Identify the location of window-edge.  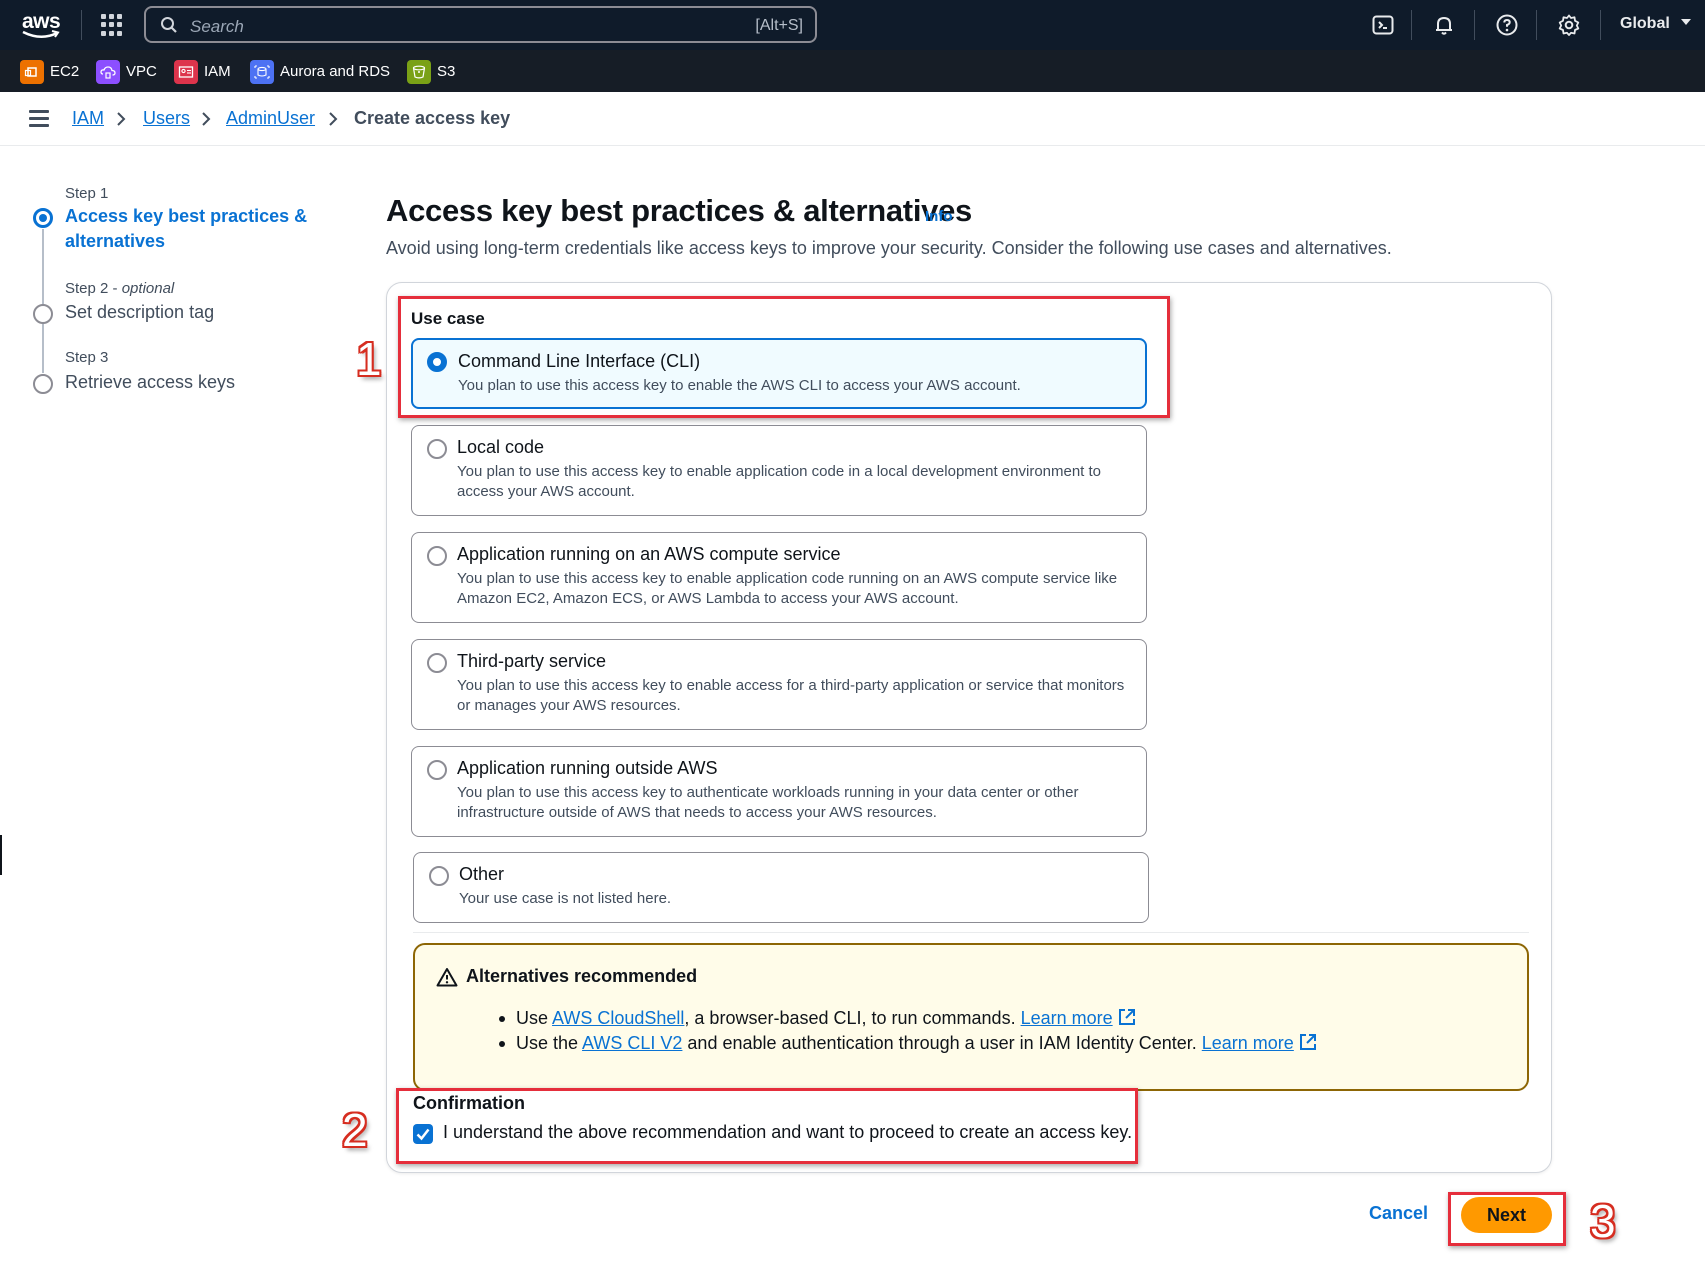
(1, 855).